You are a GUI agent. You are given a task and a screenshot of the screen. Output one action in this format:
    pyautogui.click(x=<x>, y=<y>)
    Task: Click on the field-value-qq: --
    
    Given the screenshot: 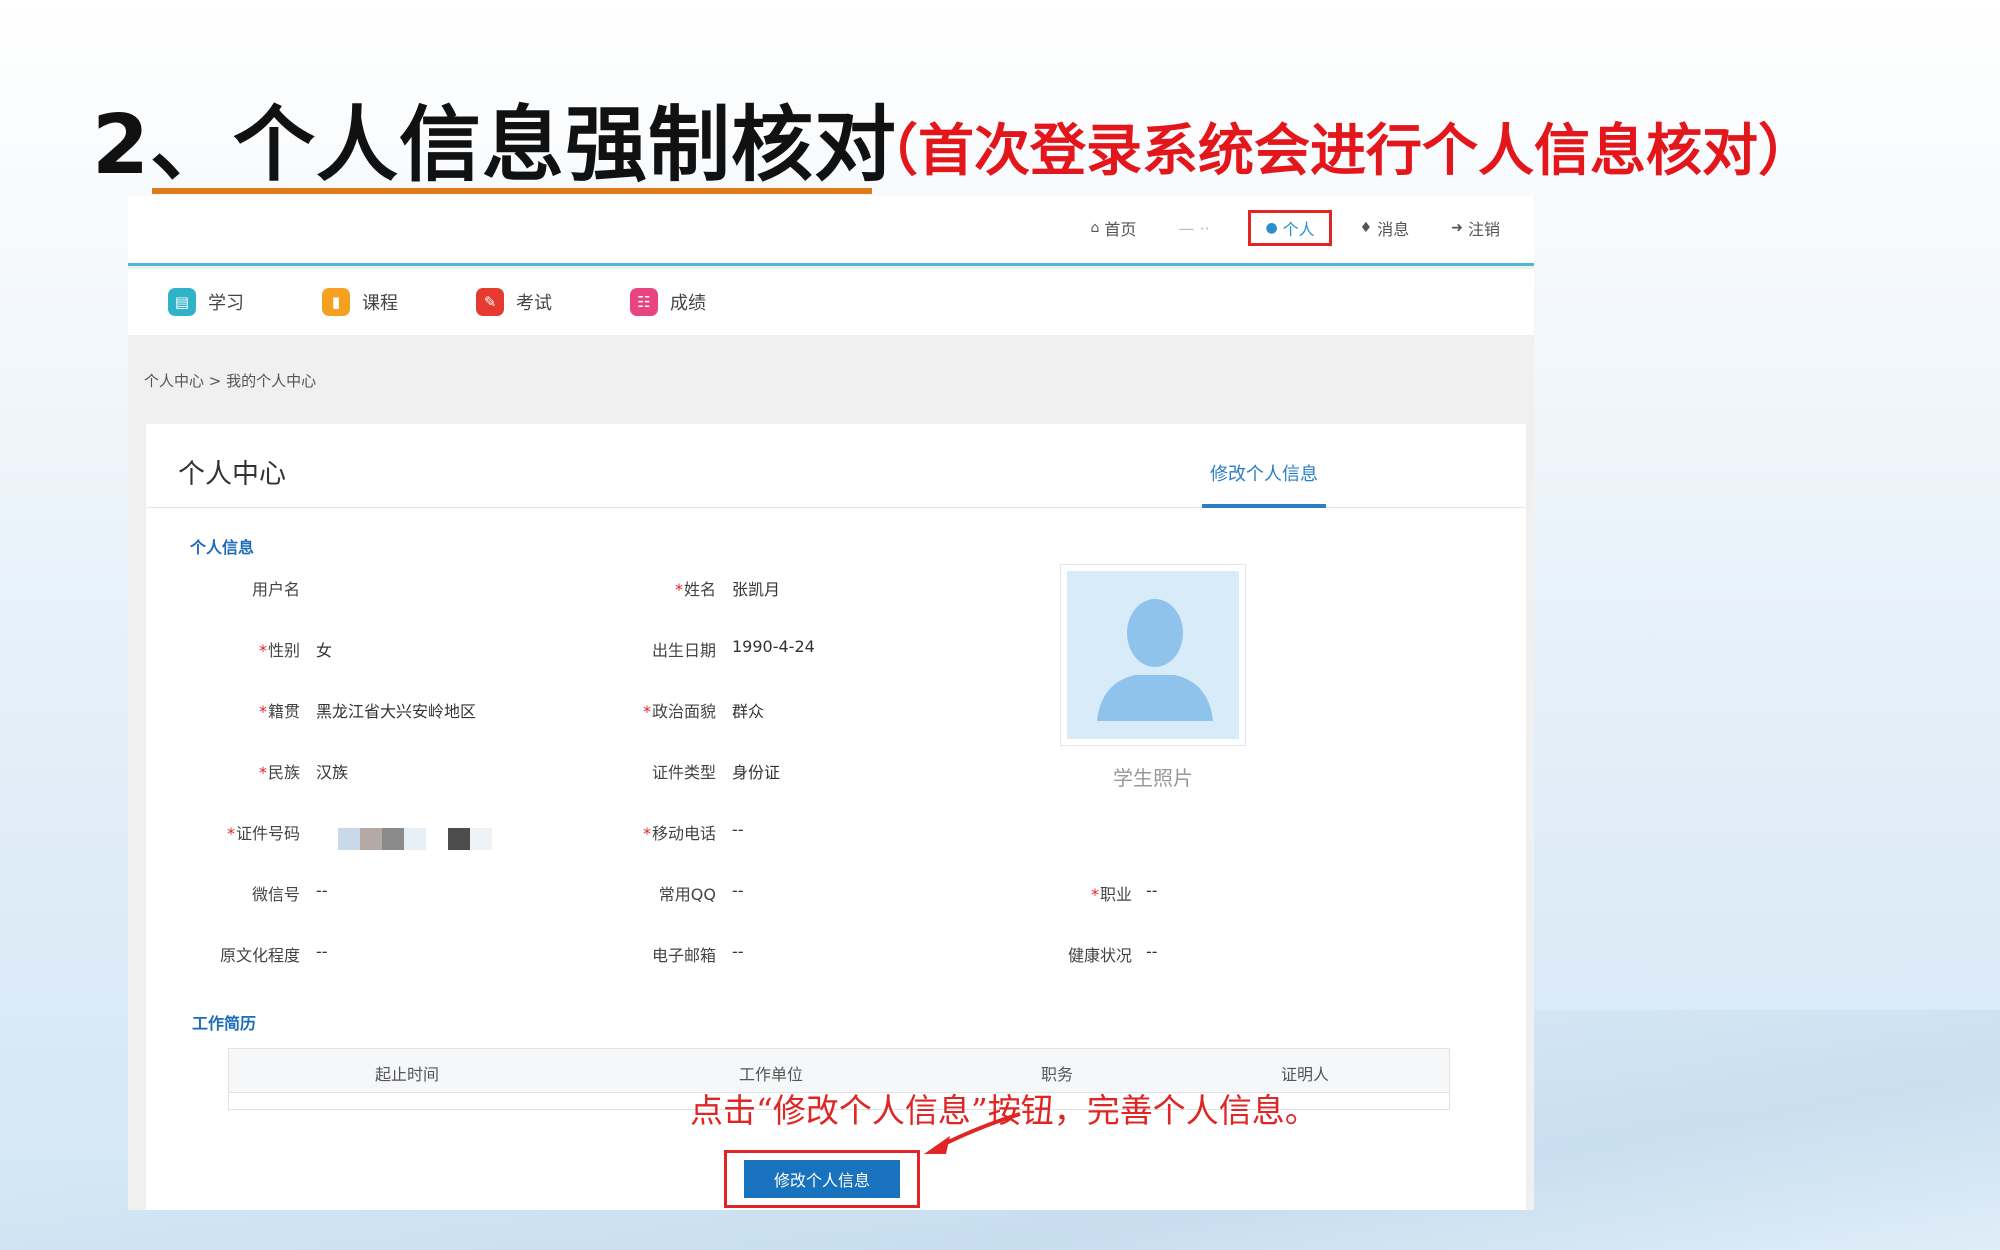 What is the action you would take?
    pyautogui.click(x=738, y=890)
    